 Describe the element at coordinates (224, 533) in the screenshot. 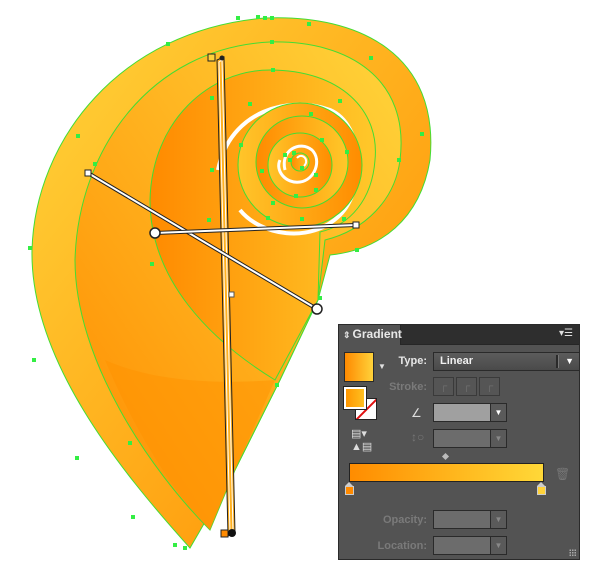

I see `annotator-end-stop` at that location.